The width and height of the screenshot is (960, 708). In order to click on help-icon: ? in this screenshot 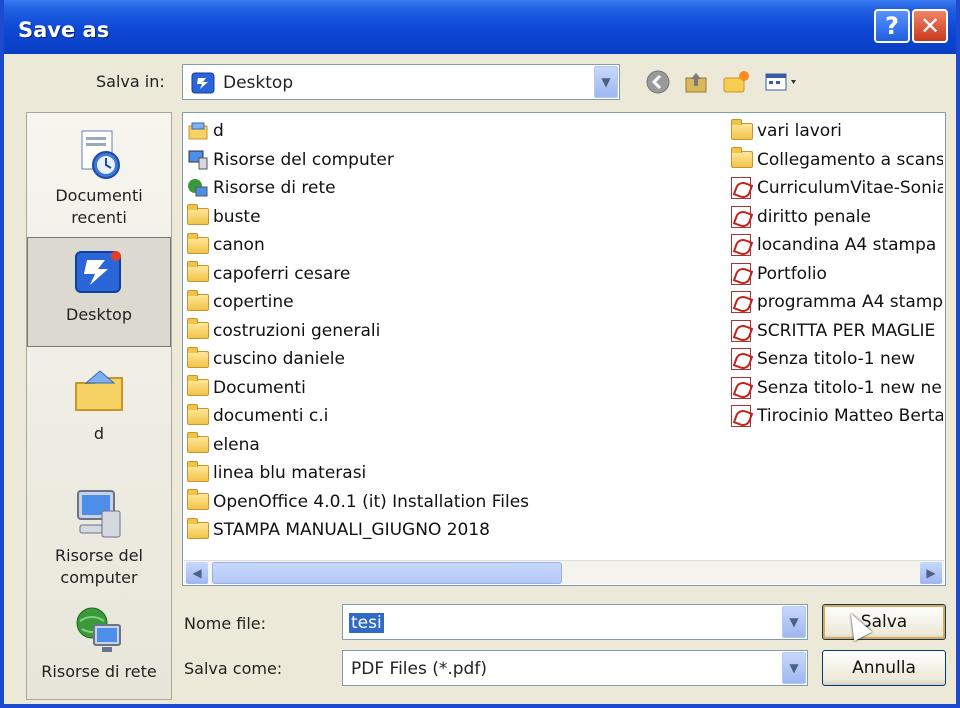, I will do `click(892, 26)`.